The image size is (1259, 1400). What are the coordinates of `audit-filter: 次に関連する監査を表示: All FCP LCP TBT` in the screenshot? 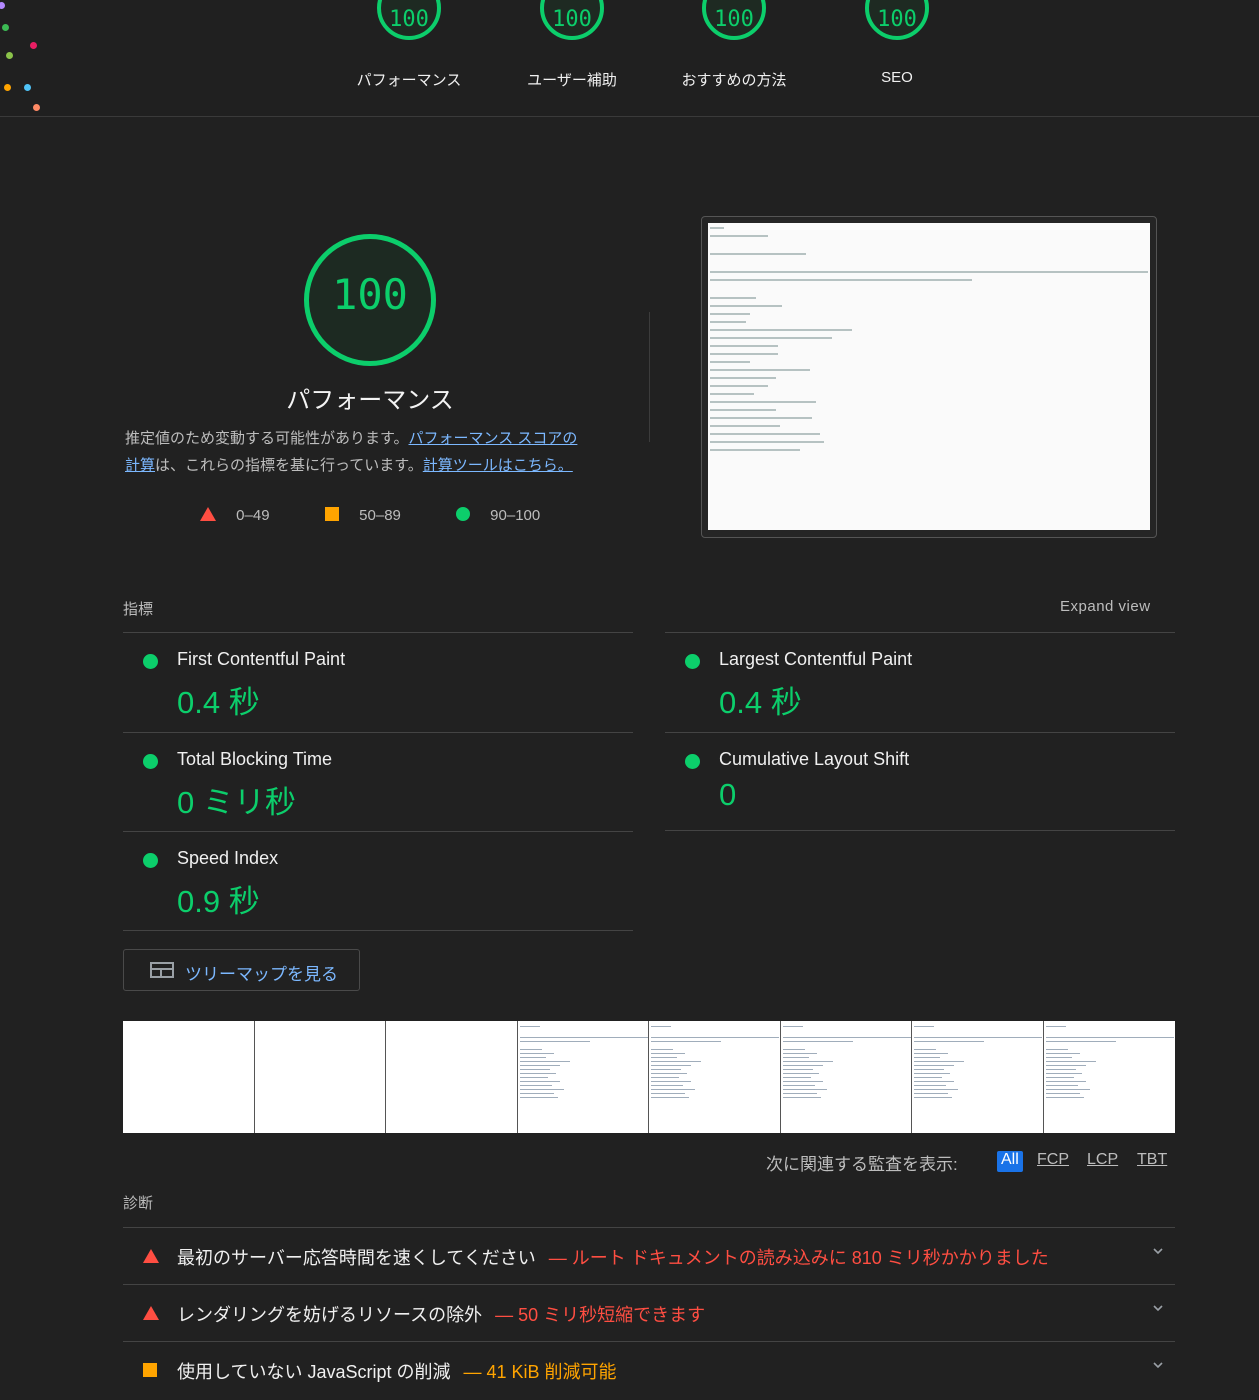 It's located at (937, 1162).